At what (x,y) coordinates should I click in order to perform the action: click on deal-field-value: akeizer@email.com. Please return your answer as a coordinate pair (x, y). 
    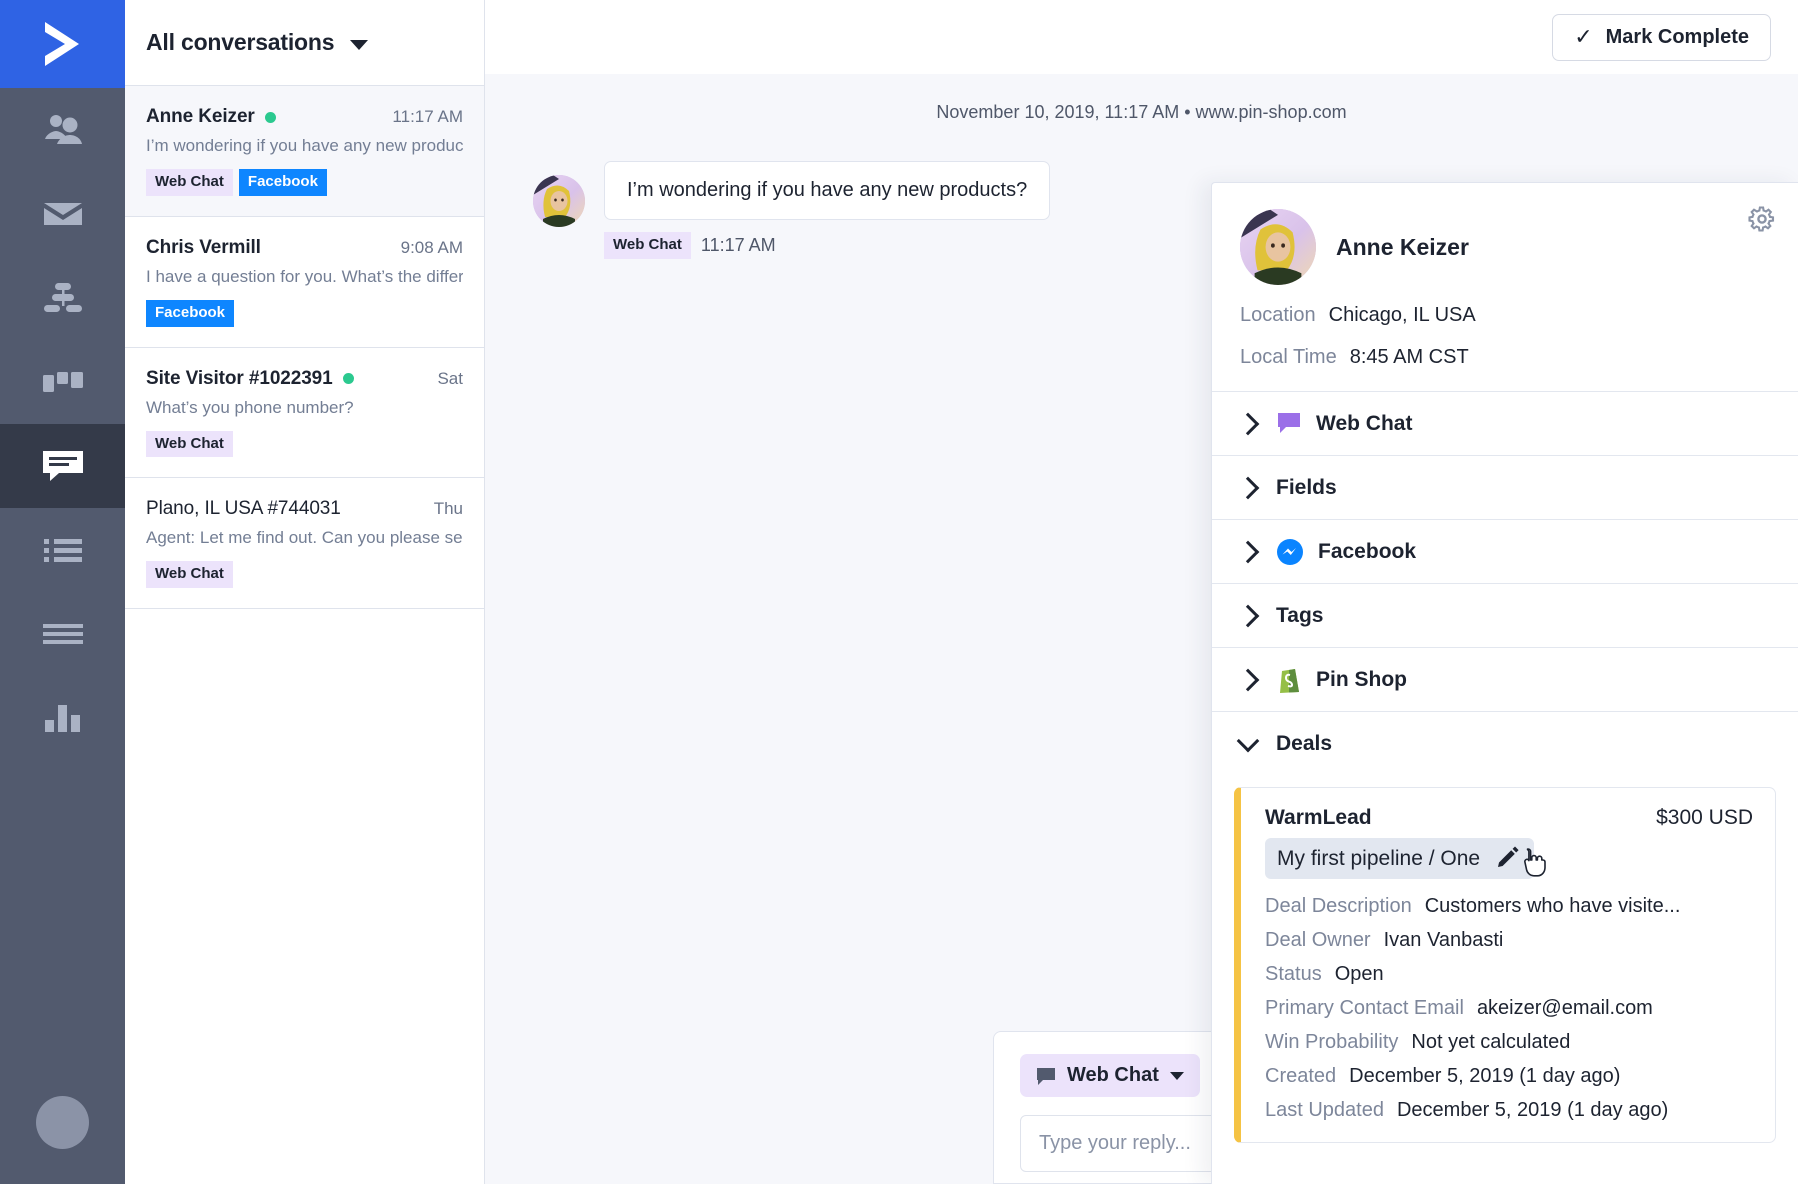
    Looking at the image, I should click on (1564, 1008).